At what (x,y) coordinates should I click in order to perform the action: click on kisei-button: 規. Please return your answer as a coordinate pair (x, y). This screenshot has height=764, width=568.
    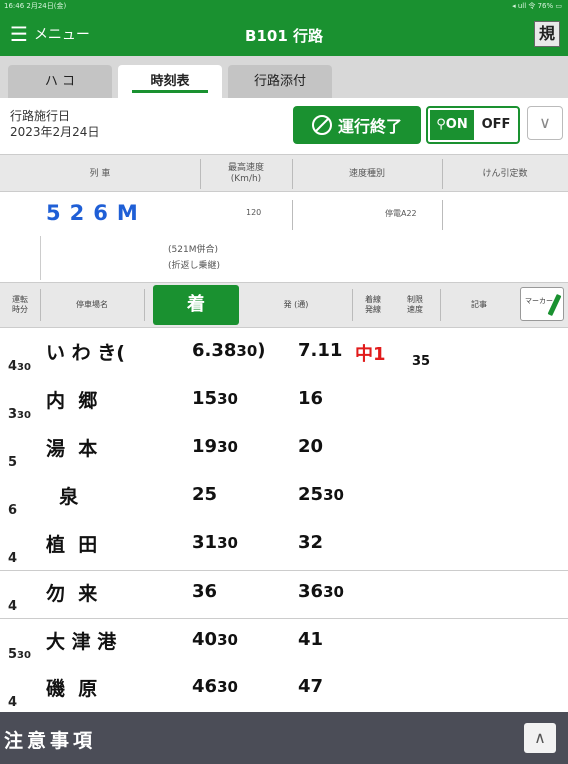
    Looking at the image, I should click on (547, 34).